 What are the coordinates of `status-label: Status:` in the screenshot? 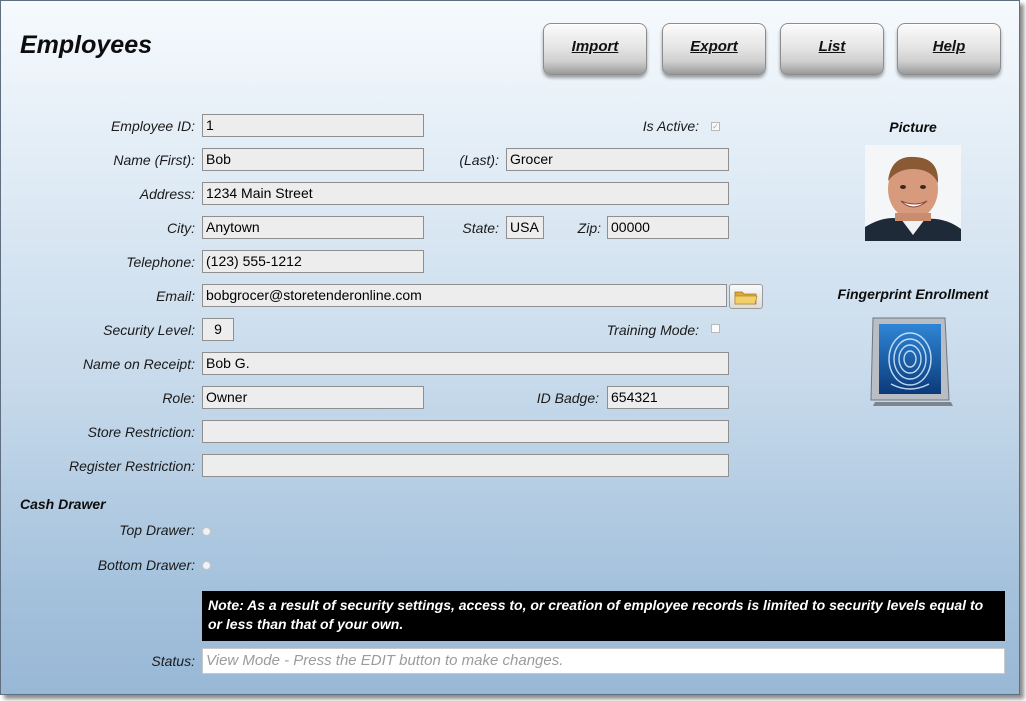 It's located at (173, 661).